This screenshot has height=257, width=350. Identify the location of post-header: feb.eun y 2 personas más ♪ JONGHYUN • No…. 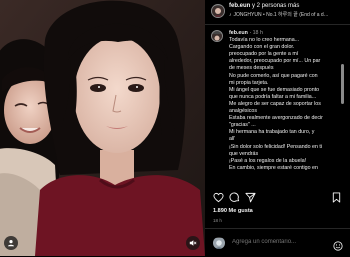
(277, 12).